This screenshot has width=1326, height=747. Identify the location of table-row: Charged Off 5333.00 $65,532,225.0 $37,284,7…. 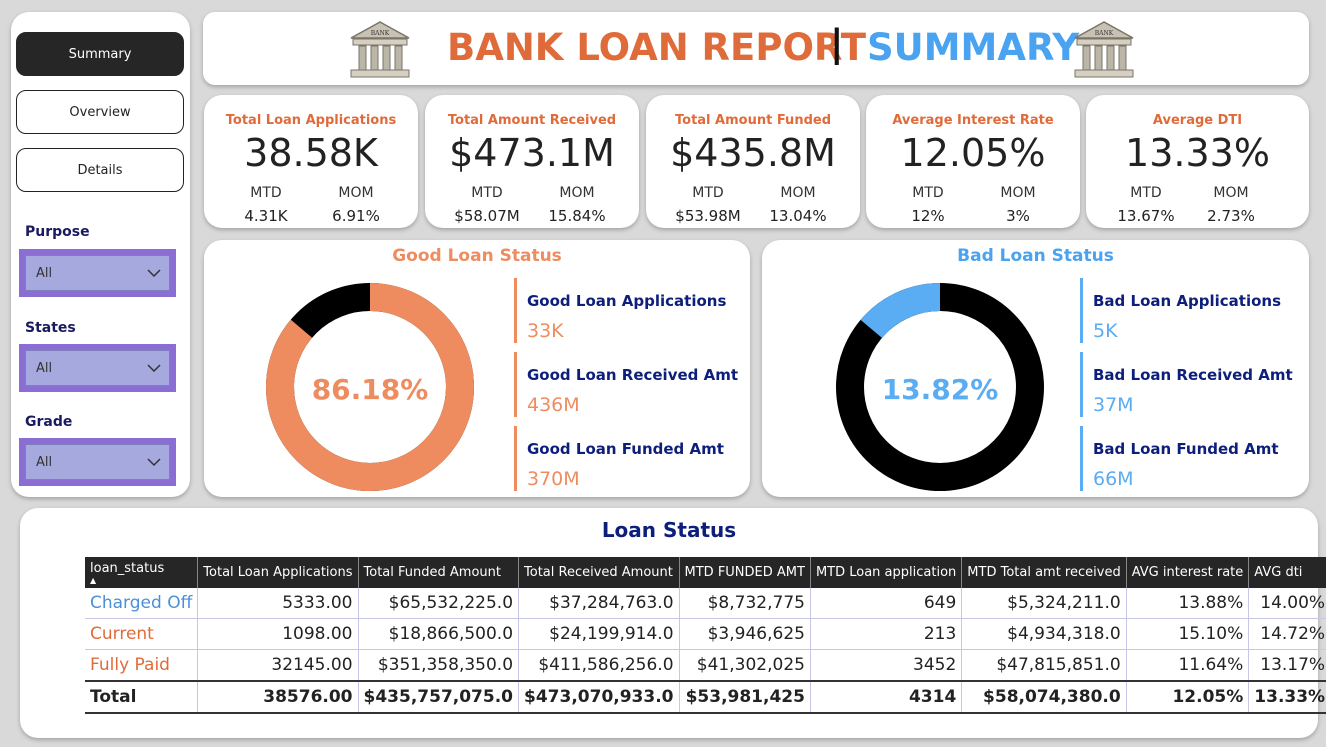
(705, 603).